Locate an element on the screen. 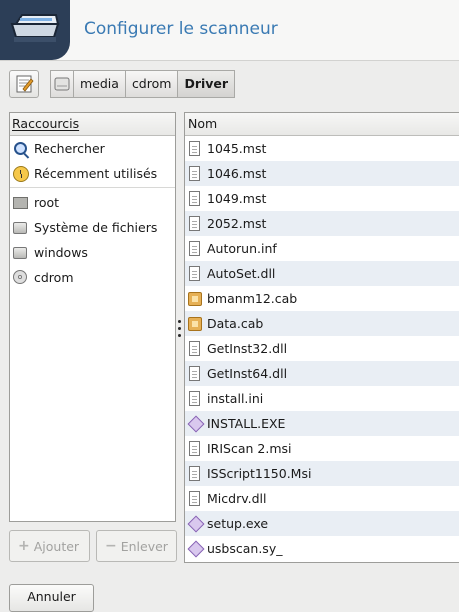  place-search: Rechercher is located at coordinates (92, 148).